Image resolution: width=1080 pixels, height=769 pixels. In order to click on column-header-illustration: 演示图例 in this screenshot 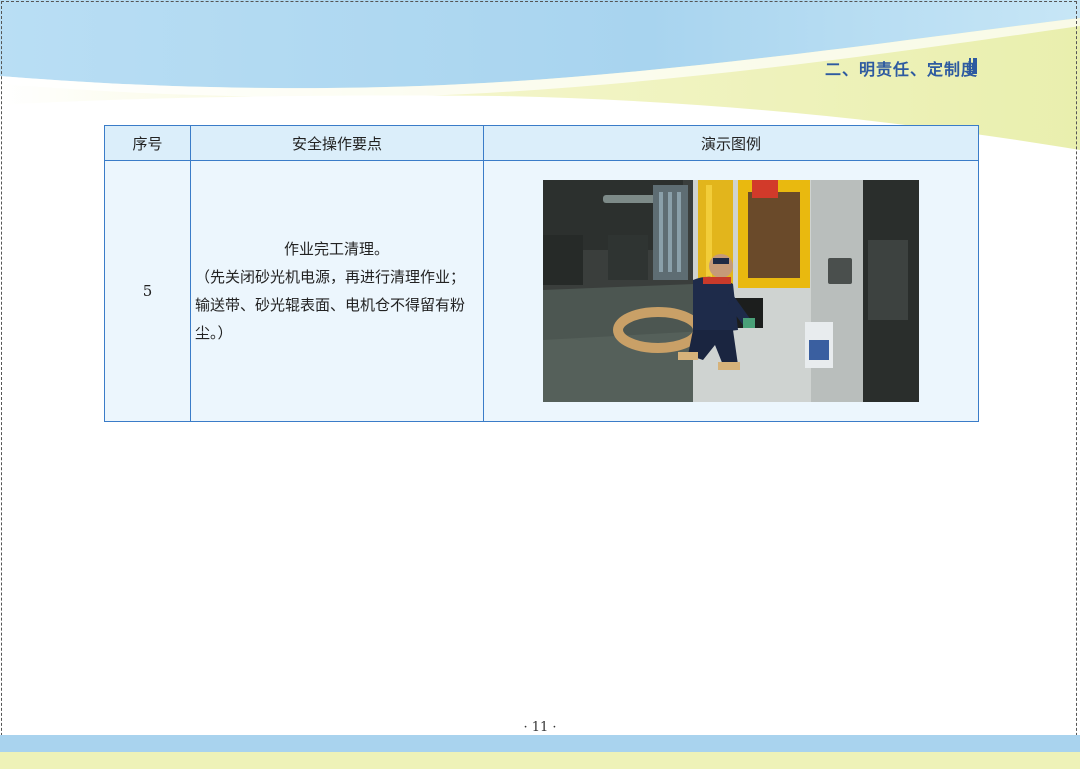, I will do `click(731, 143)`.